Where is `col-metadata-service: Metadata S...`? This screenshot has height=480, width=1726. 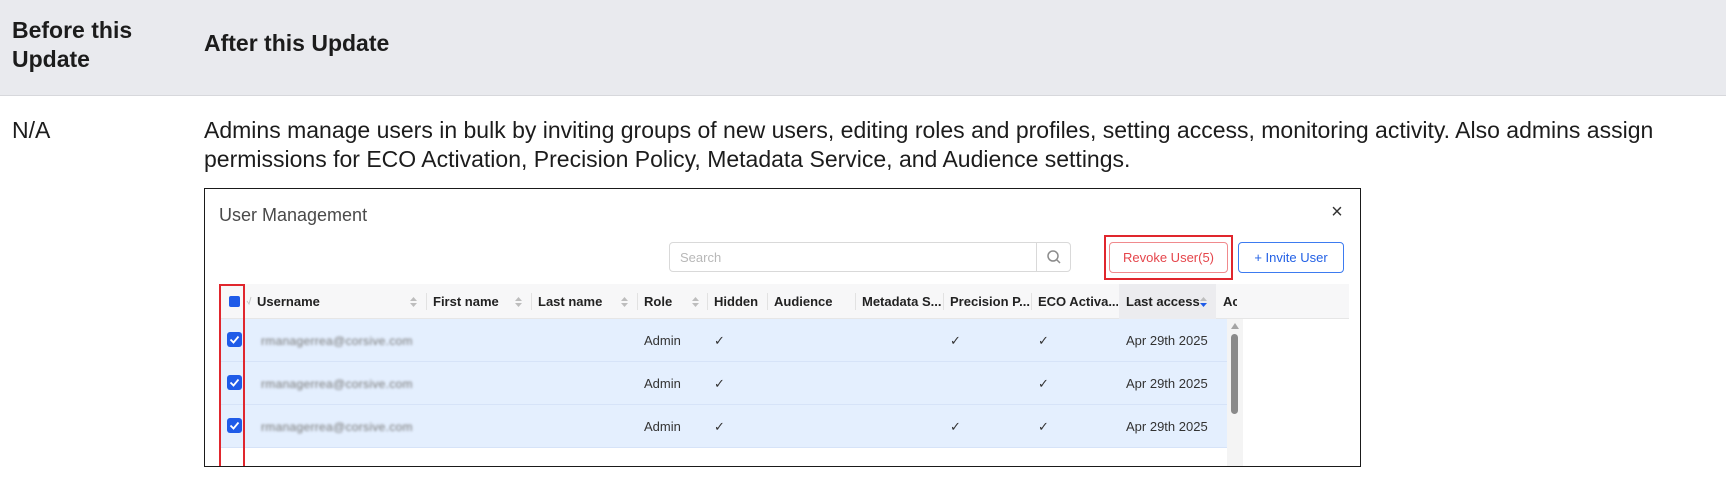 col-metadata-service: Metadata S... is located at coordinates (902, 301).